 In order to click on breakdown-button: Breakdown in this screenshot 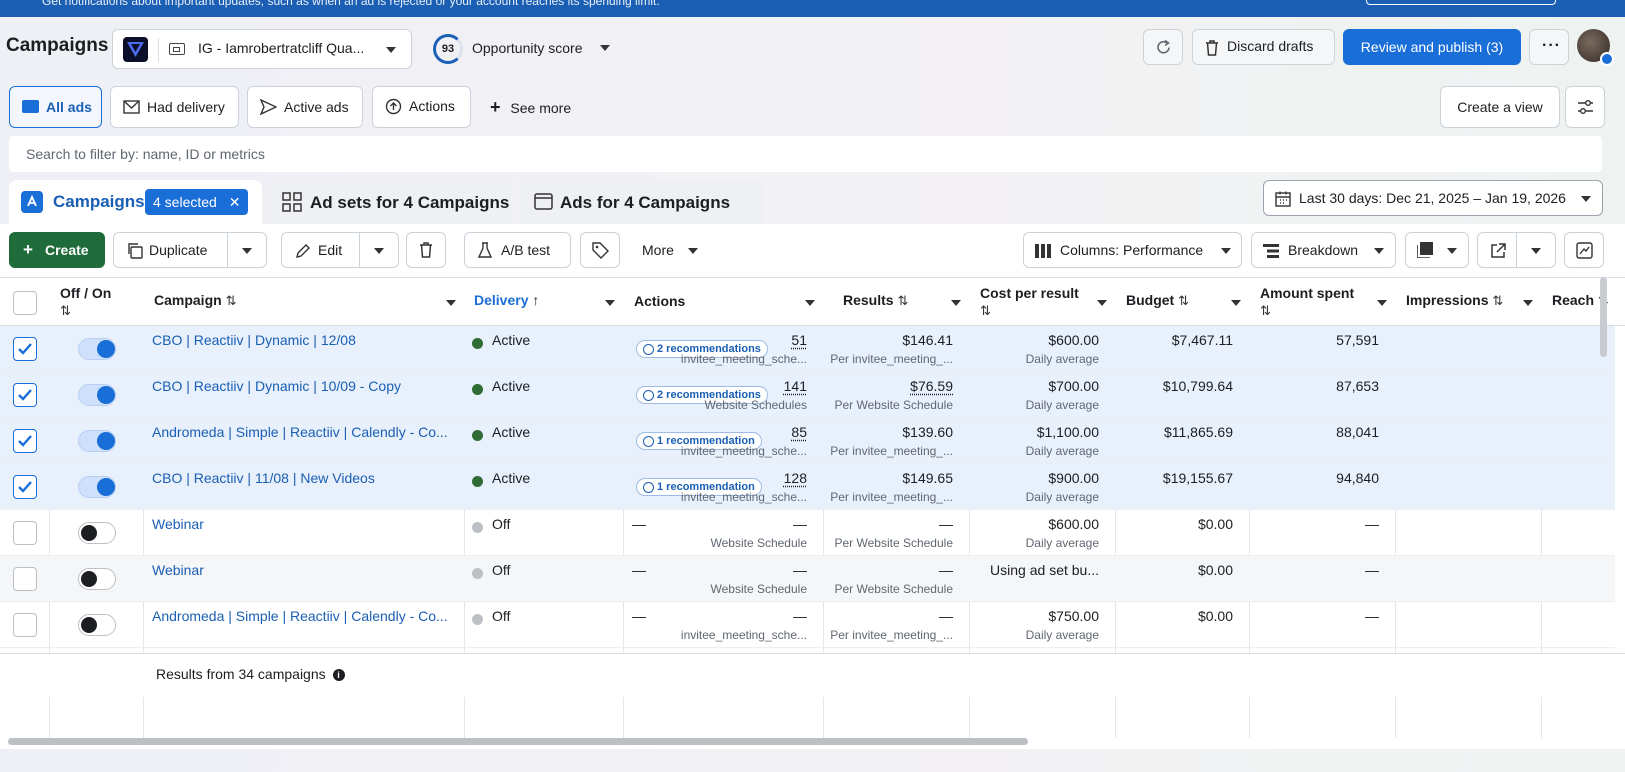, I will do `click(1323, 250)`.